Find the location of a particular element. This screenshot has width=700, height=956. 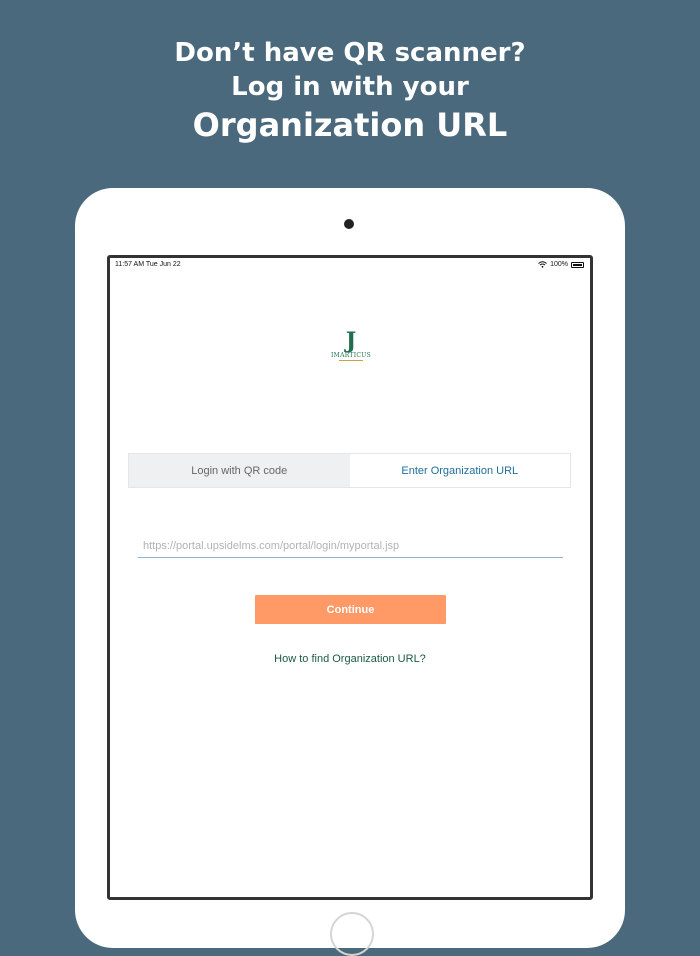

continue-button: Continue is located at coordinates (350, 609).